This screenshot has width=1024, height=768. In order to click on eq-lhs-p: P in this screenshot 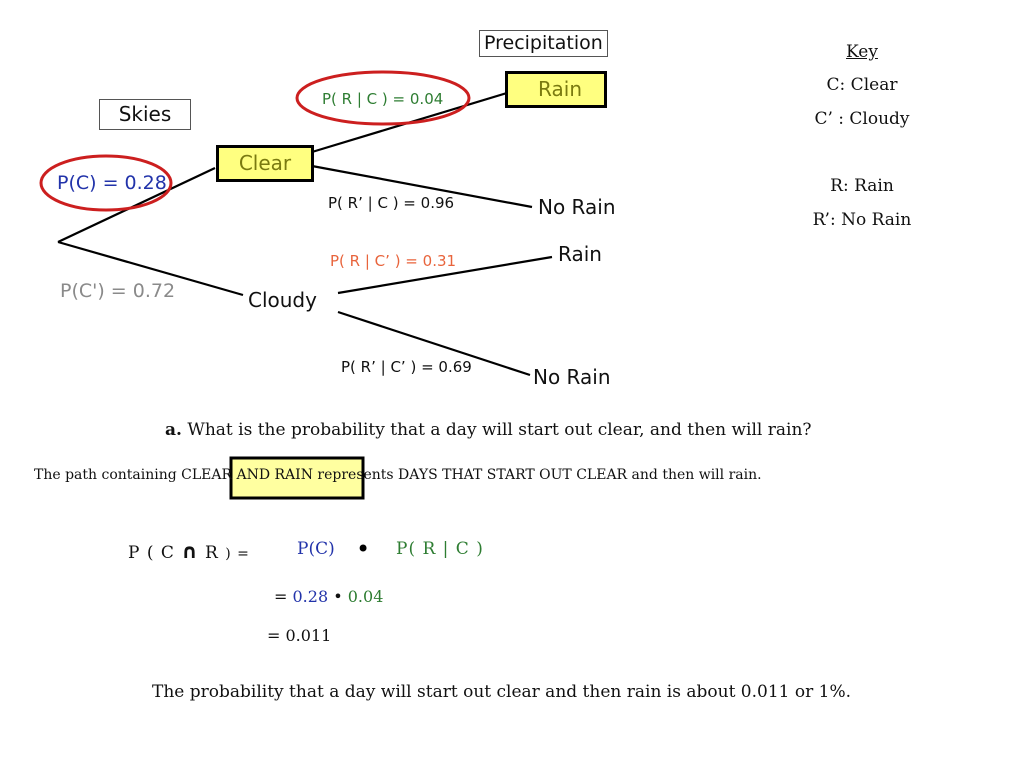, I will do `click(134, 553)`.